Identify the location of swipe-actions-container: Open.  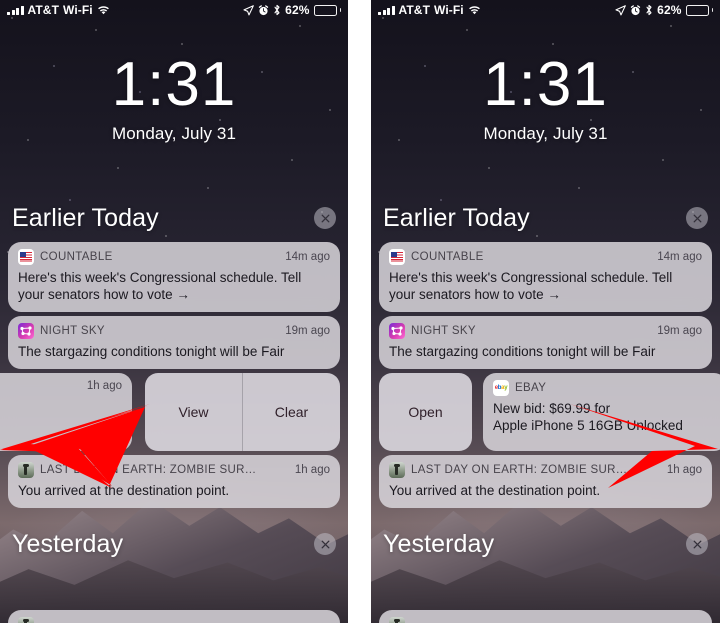
(425, 412).